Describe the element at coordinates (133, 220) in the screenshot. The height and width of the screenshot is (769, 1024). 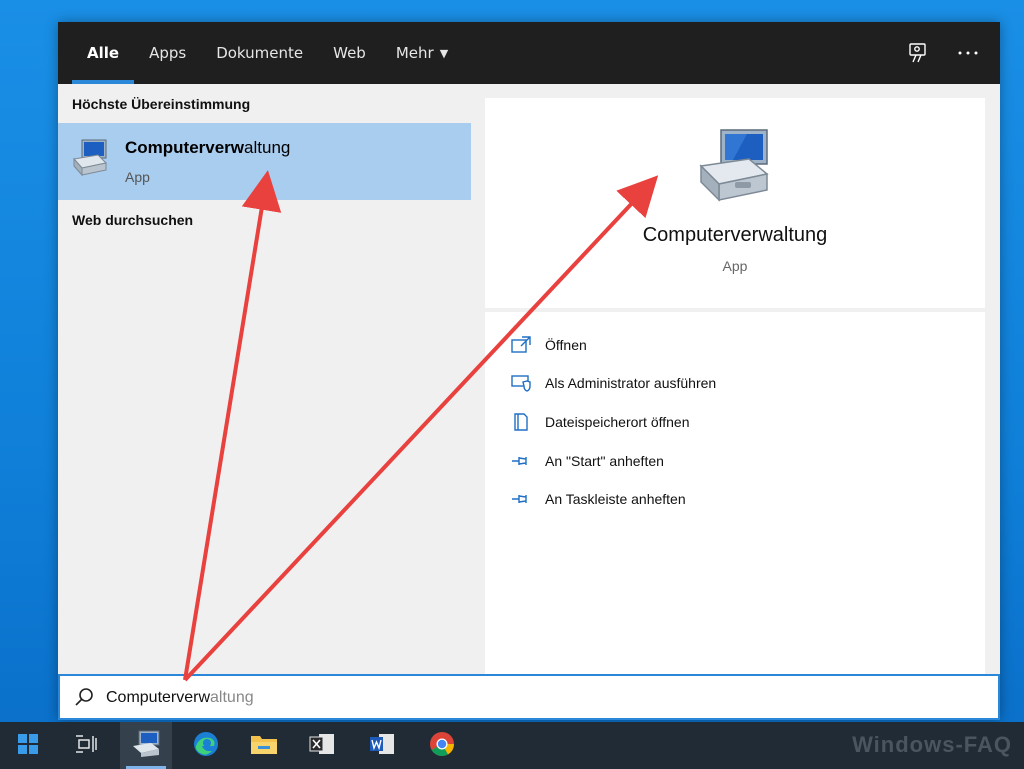
I see `web-search-header: Web durchsuchen` at that location.